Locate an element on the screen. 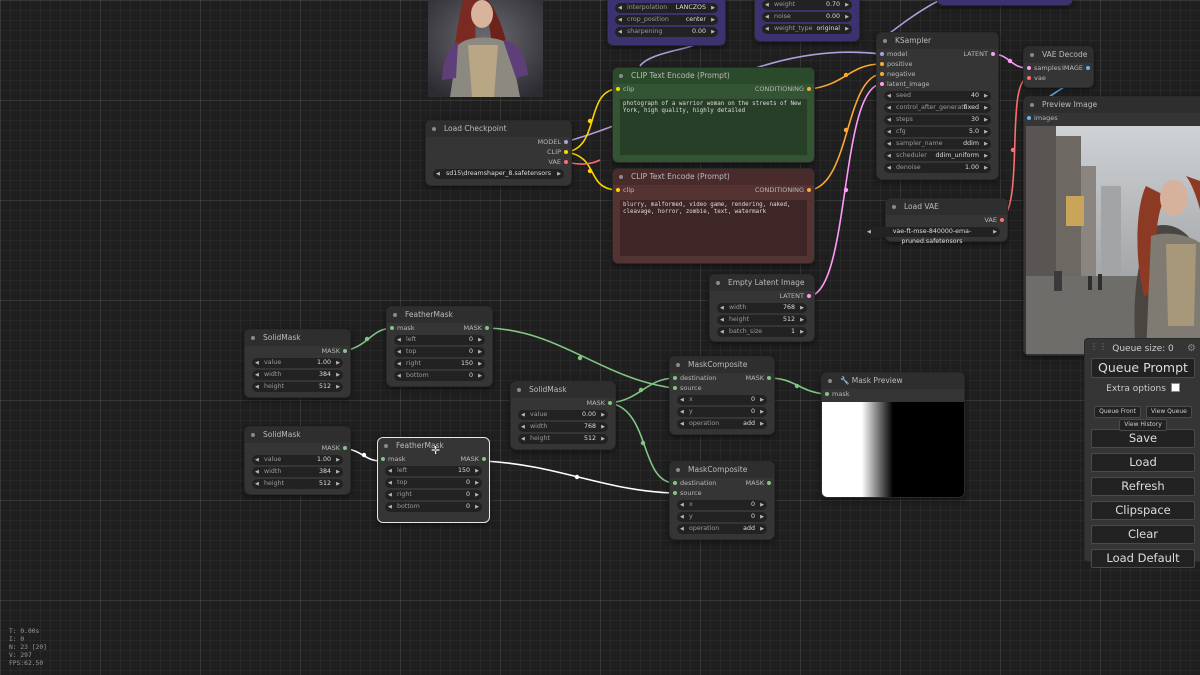 The width and height of the screenshot is (1200, 675). widget-right: right 0 is located at coordinates (433, 495).